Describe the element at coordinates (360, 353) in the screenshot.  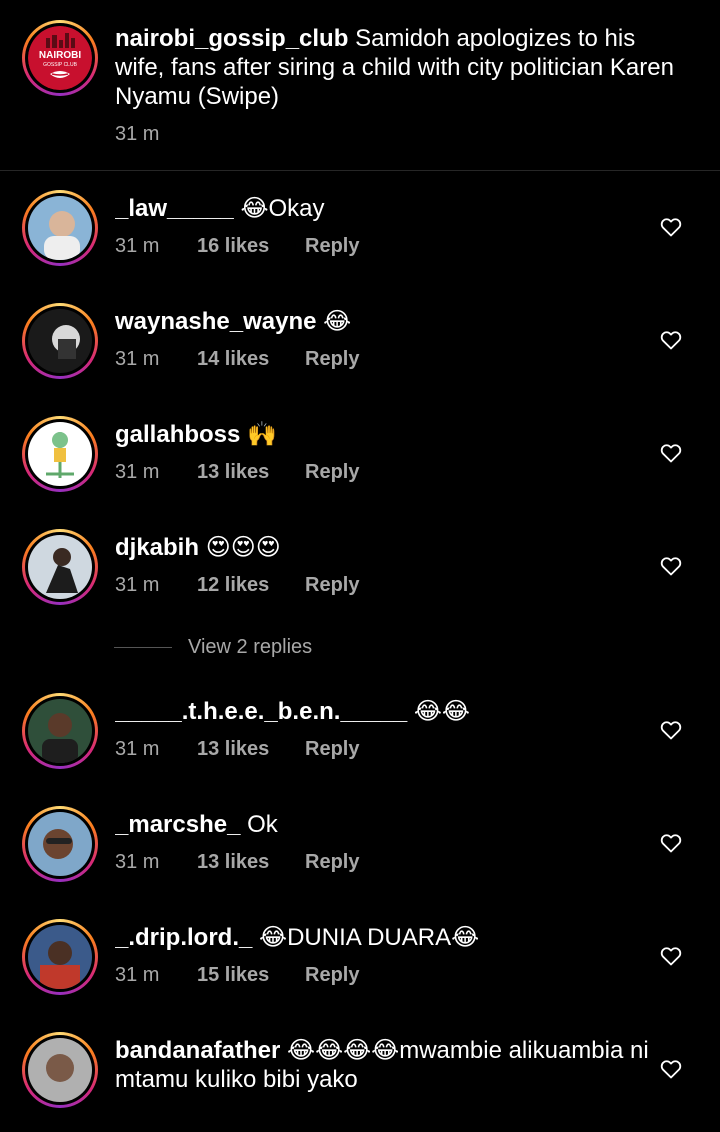
I see `comment-row: waynashe_wayne 😂 31 m 14 likes Reply` at that location.